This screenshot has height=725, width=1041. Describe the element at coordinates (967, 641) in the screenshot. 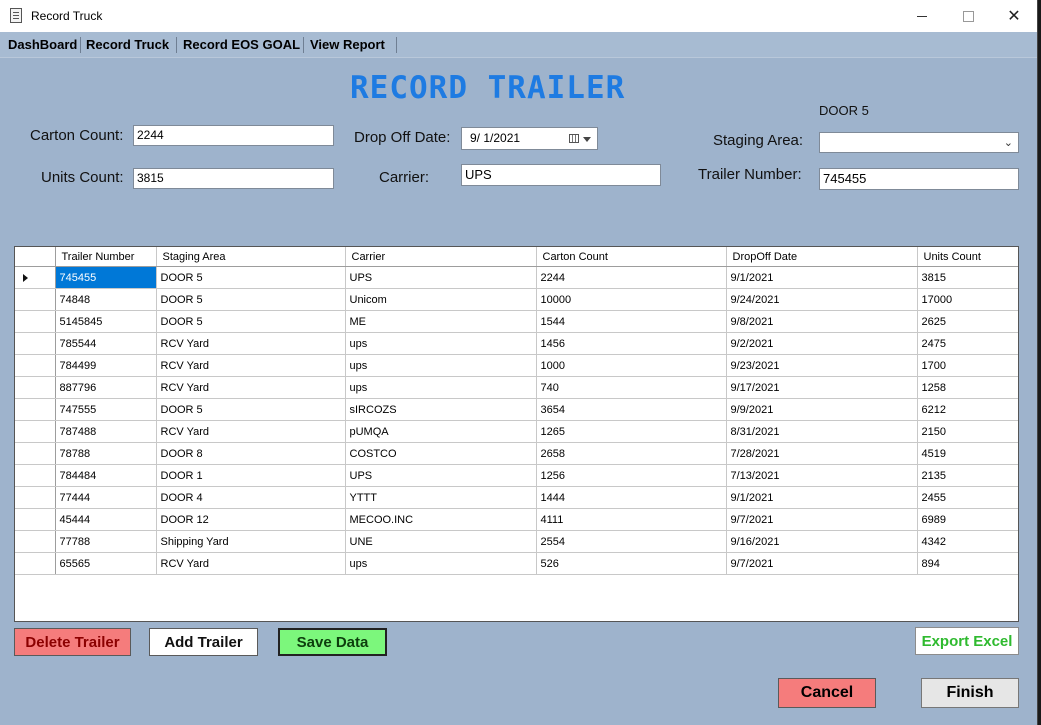

I see `export-excel-button: Export Excel` at that location.